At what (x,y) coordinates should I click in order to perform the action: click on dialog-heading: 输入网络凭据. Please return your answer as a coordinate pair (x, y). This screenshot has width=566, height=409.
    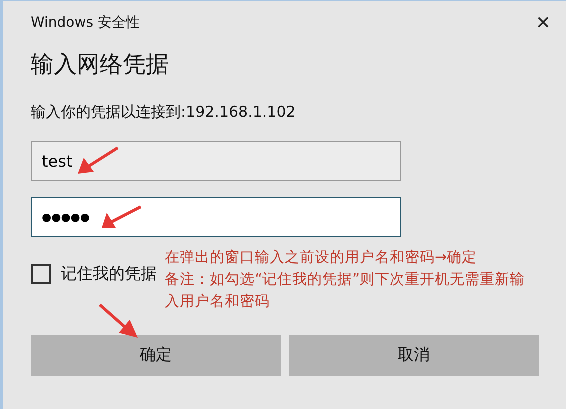
    Looking at the image, I should click on (100, 65).